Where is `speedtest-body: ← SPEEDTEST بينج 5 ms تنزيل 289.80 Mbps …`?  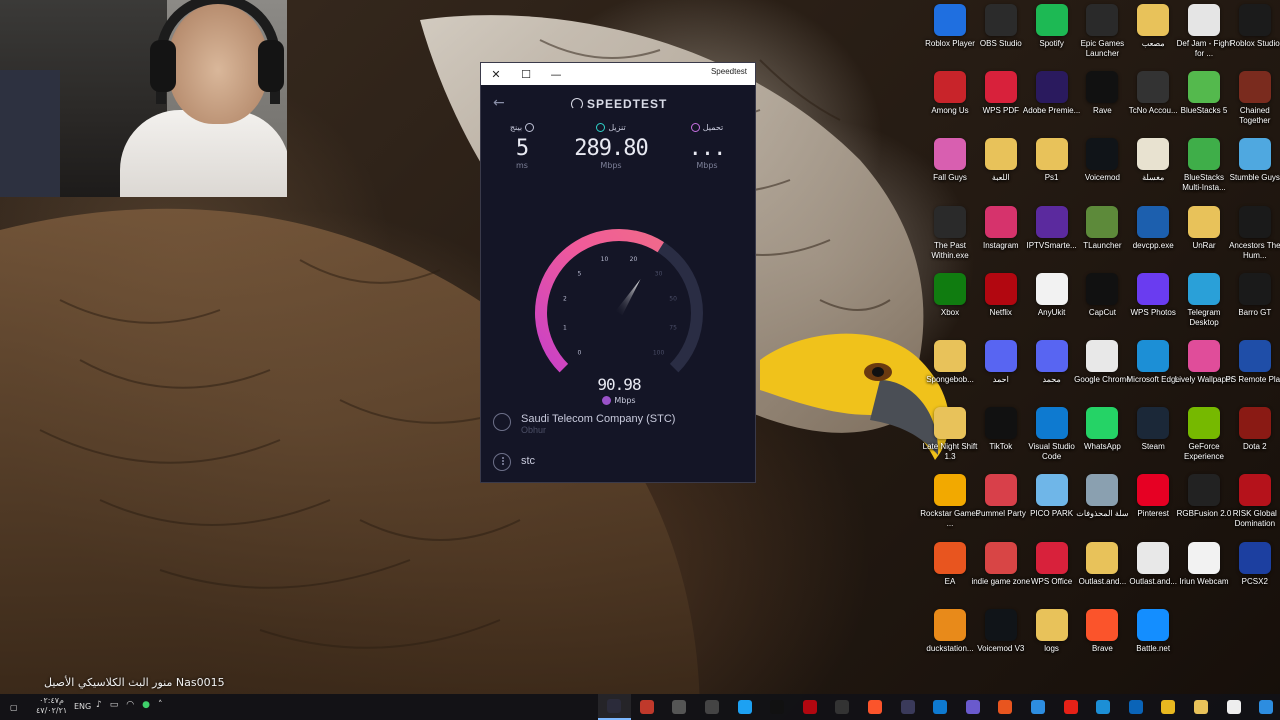
speedtest-body: ← SPEEDTEST بينج 5 ms تنزيل 289.80 Mbps … is located at coordinates (618, 284).